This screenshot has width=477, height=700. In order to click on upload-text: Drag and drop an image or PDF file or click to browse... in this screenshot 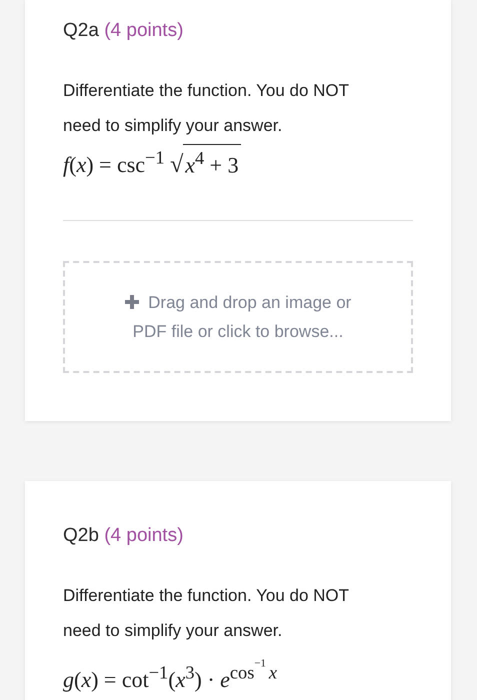, I will do `click(238, 317)`.